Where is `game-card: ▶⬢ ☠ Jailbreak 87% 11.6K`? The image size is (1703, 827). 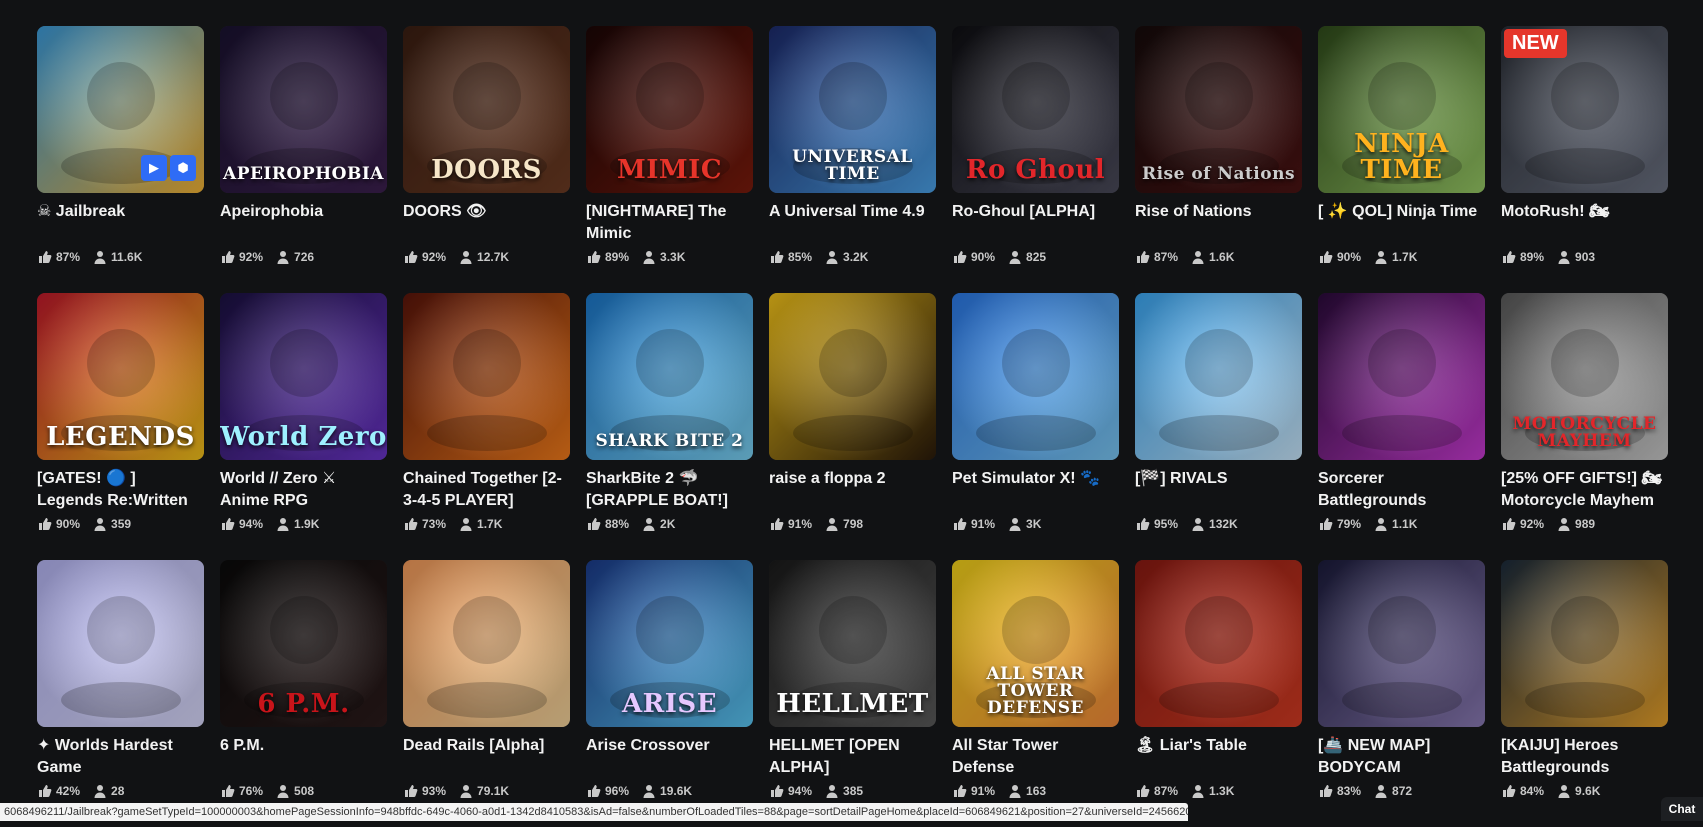
game-card: ▶⬢ ☠ Jailbreak 87% 11.6K is located at coordinates (120, 159).